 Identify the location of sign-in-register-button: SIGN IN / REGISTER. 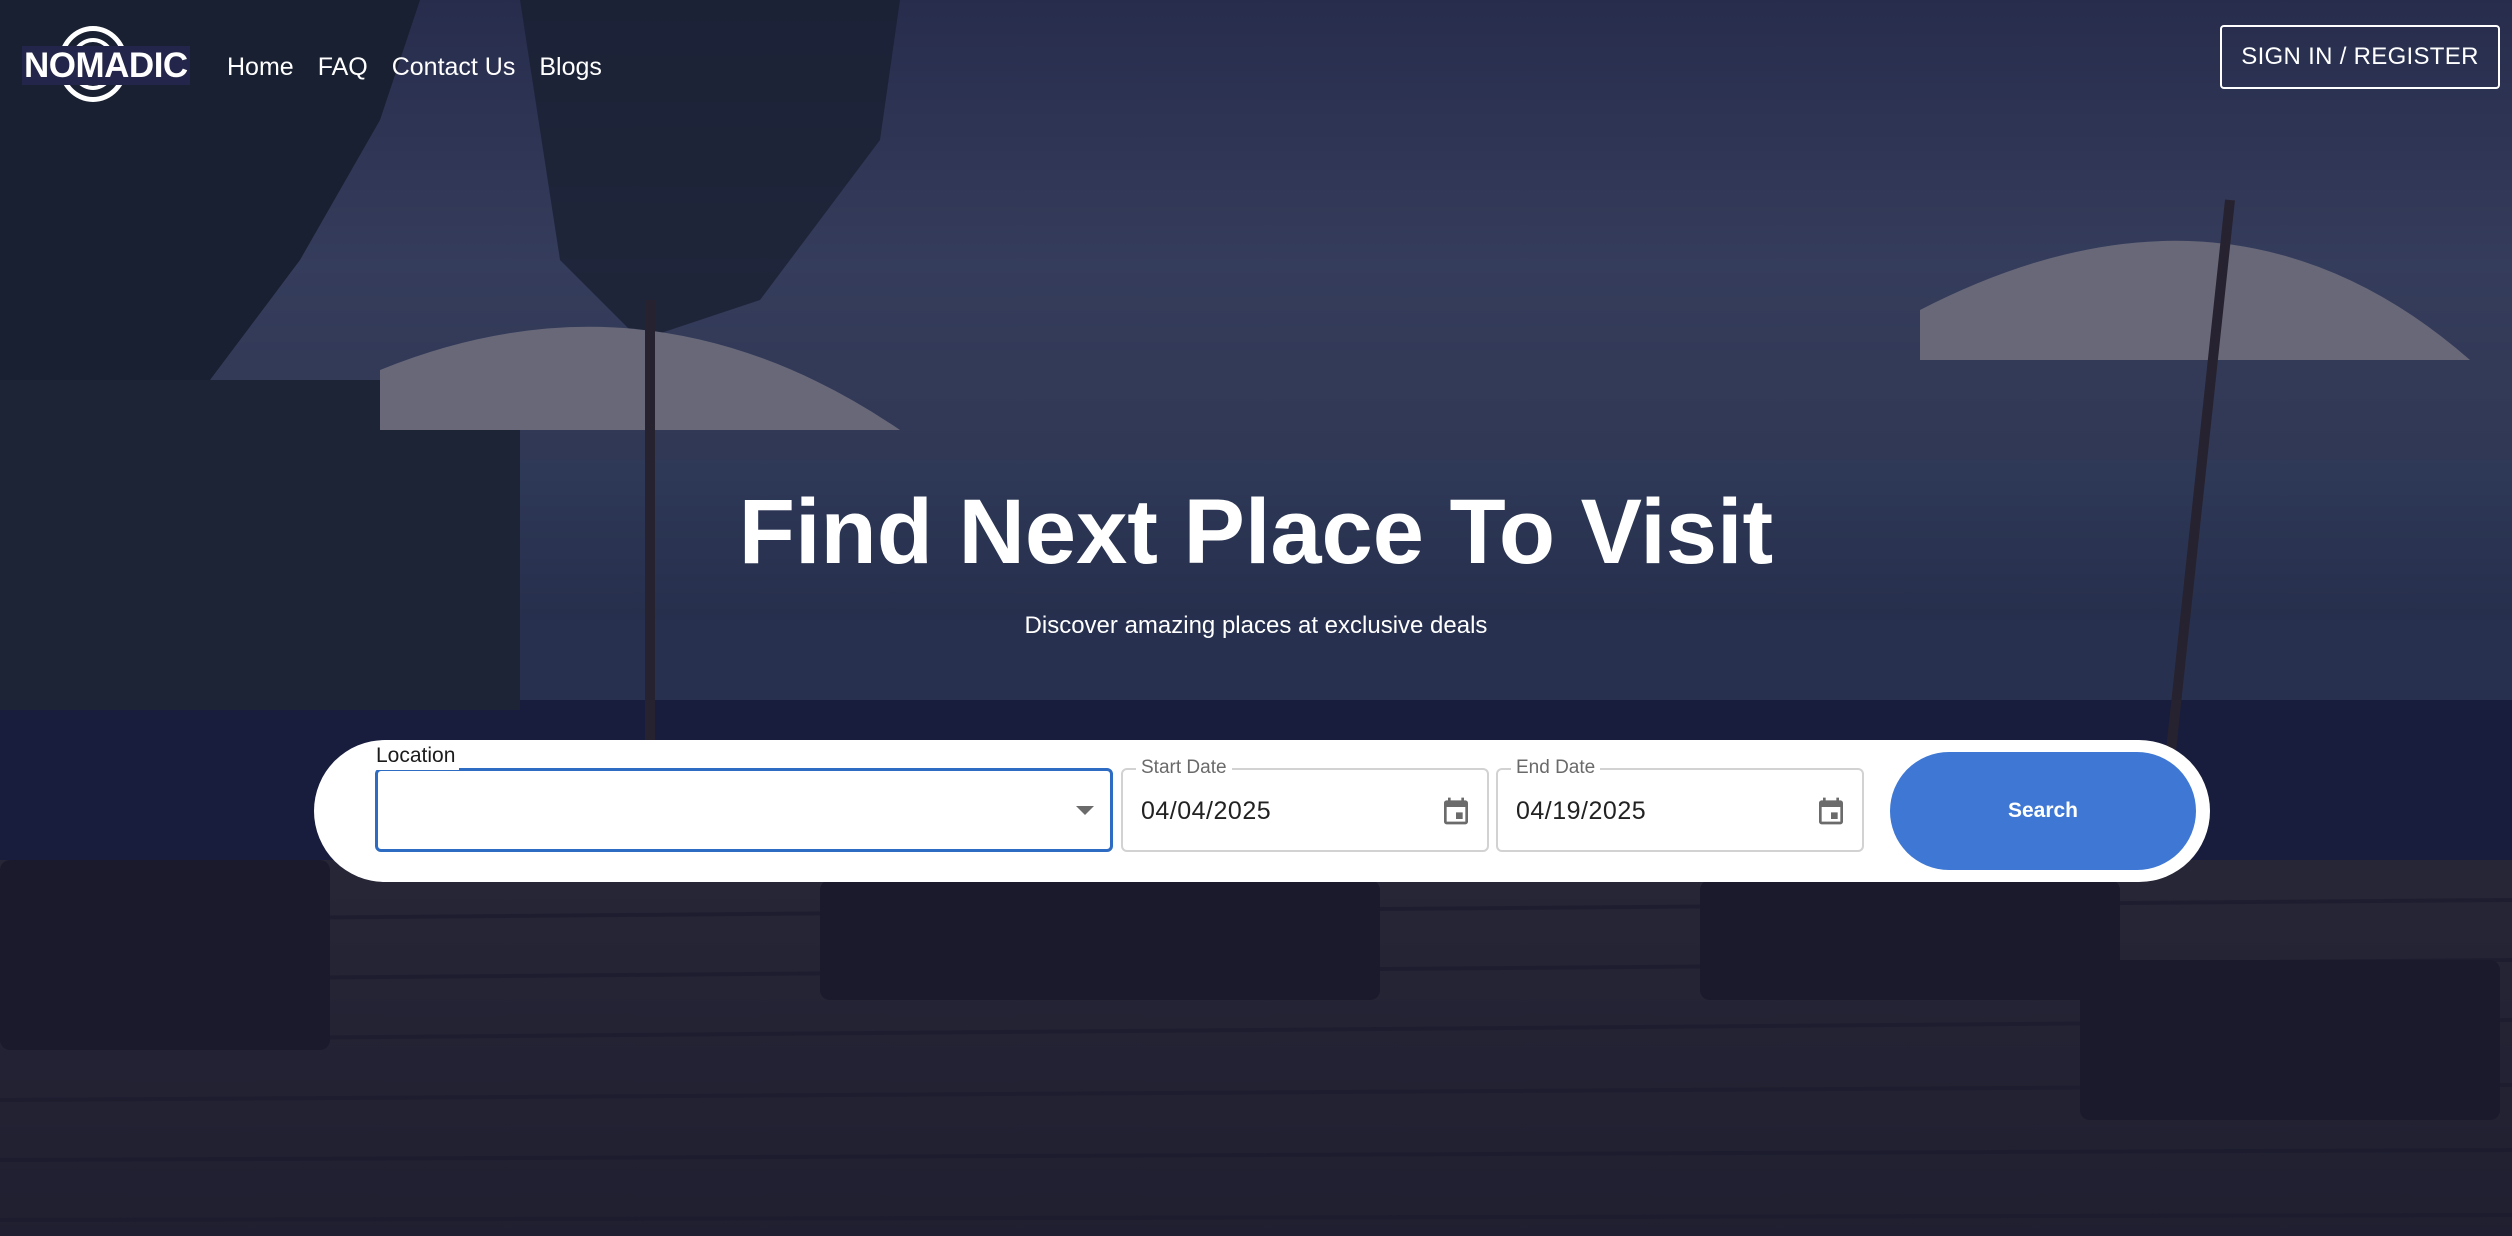
(2360, 57).